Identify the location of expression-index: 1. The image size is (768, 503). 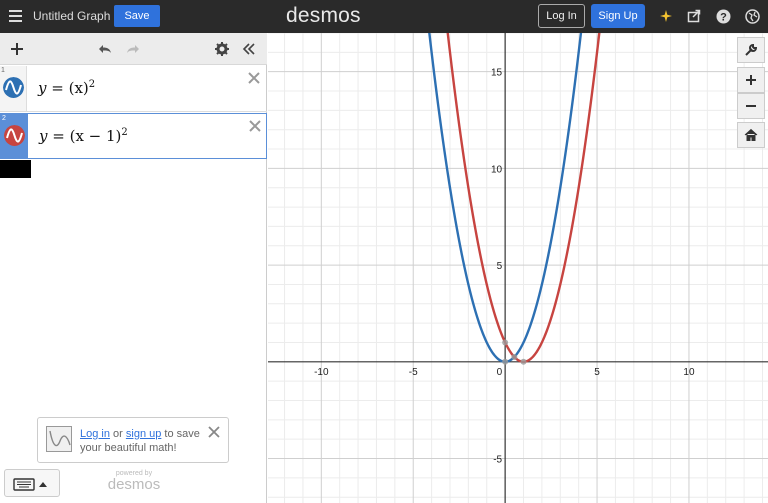
(3, 70).